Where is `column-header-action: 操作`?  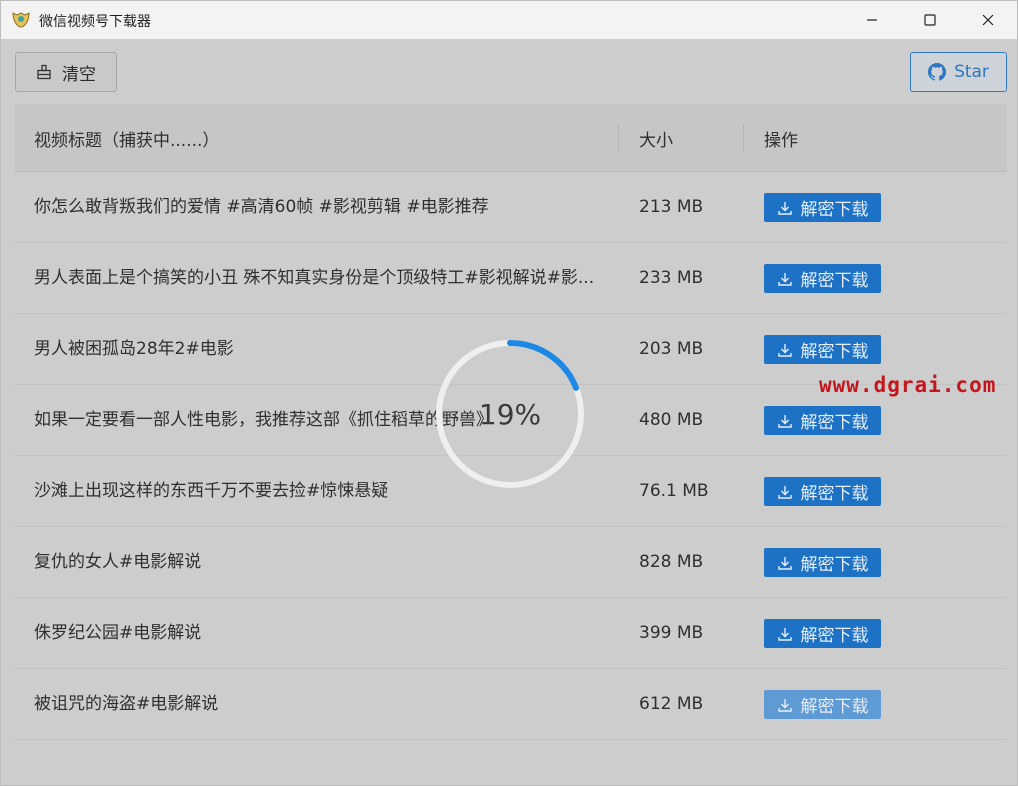
column-header-action: 操作 is located at coordinates (781, 140).